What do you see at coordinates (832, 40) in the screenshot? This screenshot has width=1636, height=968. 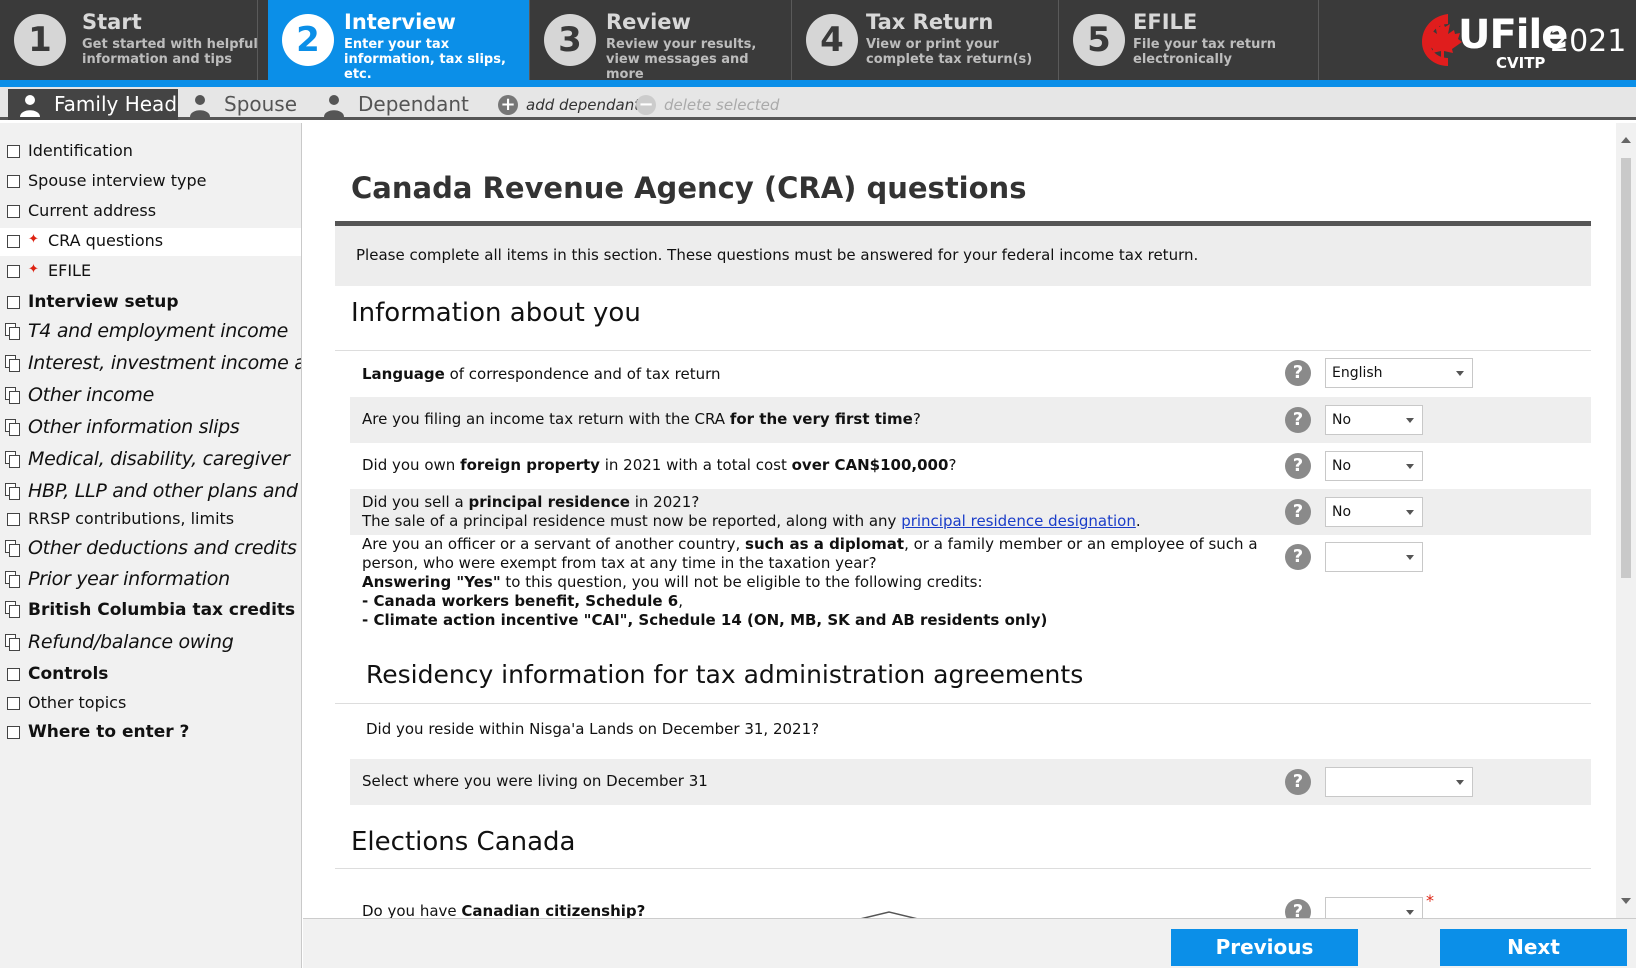 I see `step-number: 4` at bounding box center [832, 40].